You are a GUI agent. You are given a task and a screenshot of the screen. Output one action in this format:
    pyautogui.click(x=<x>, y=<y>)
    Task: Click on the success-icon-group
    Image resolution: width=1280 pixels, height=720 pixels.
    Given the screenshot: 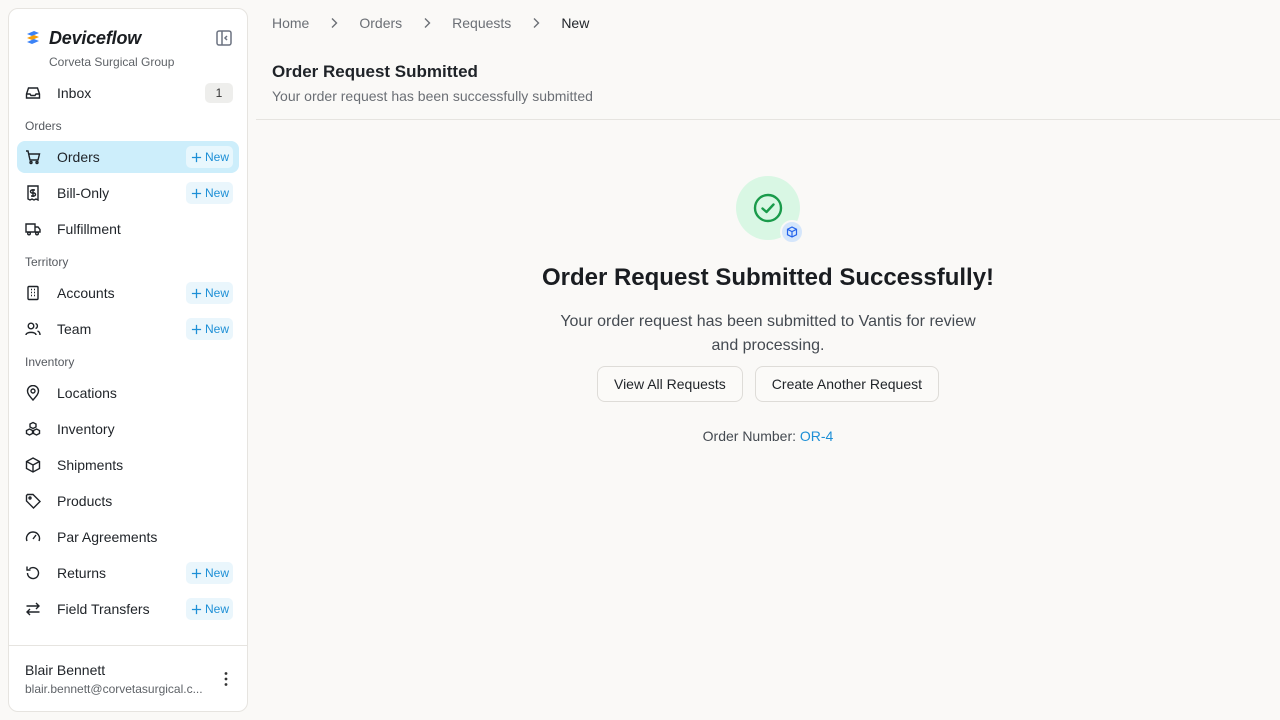 What is the action you would take?
    pyautogui.click(x=770, y=210)
    